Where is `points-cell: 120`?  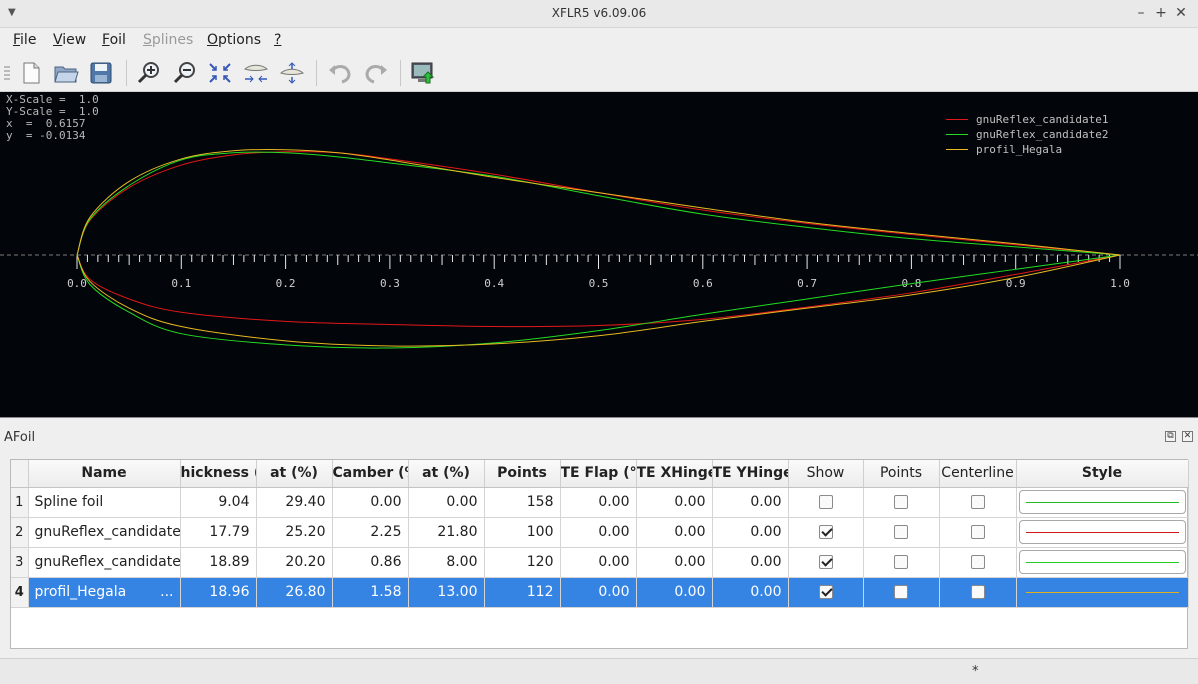
points-cell: 120 is located at coordinates (522, 562).